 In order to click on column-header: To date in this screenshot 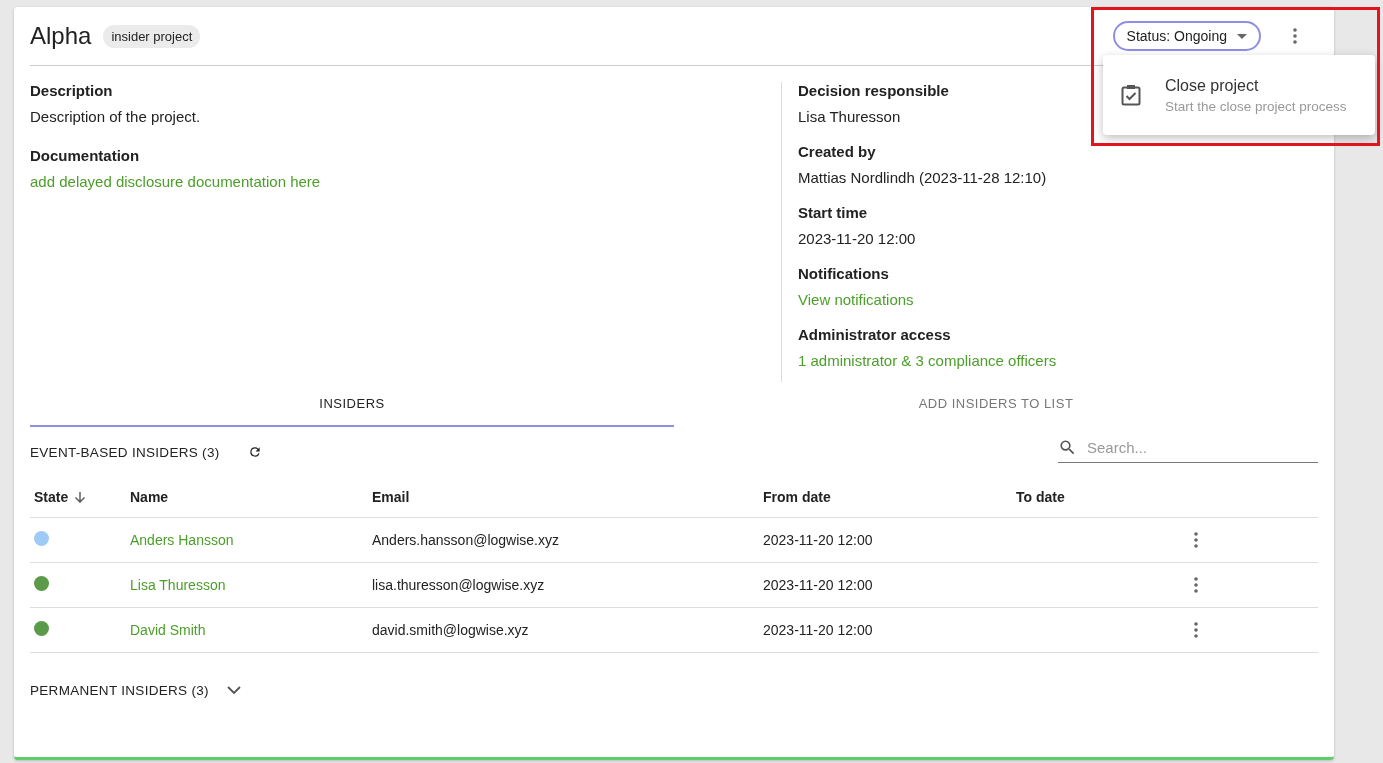, I will do `click(1040, 497)`.